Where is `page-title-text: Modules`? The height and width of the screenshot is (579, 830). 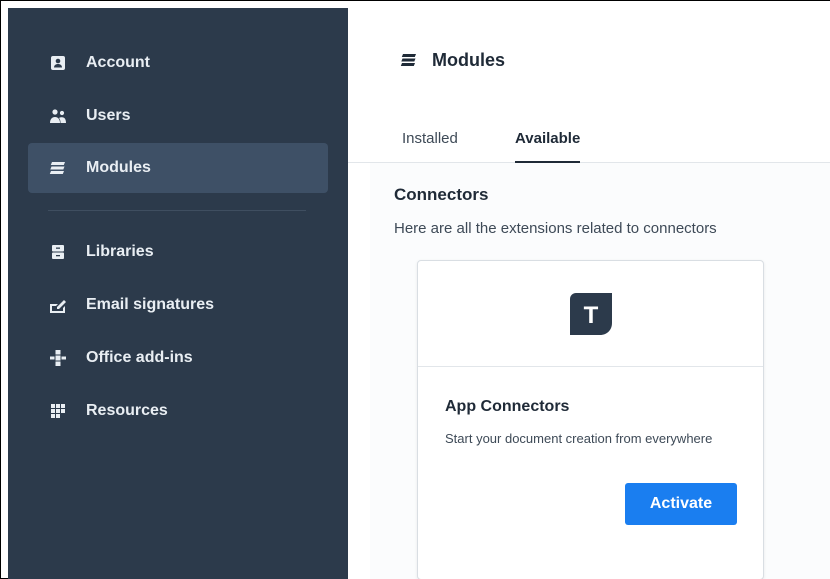
page-title-text: Modules is located at coordinates (469, 60).